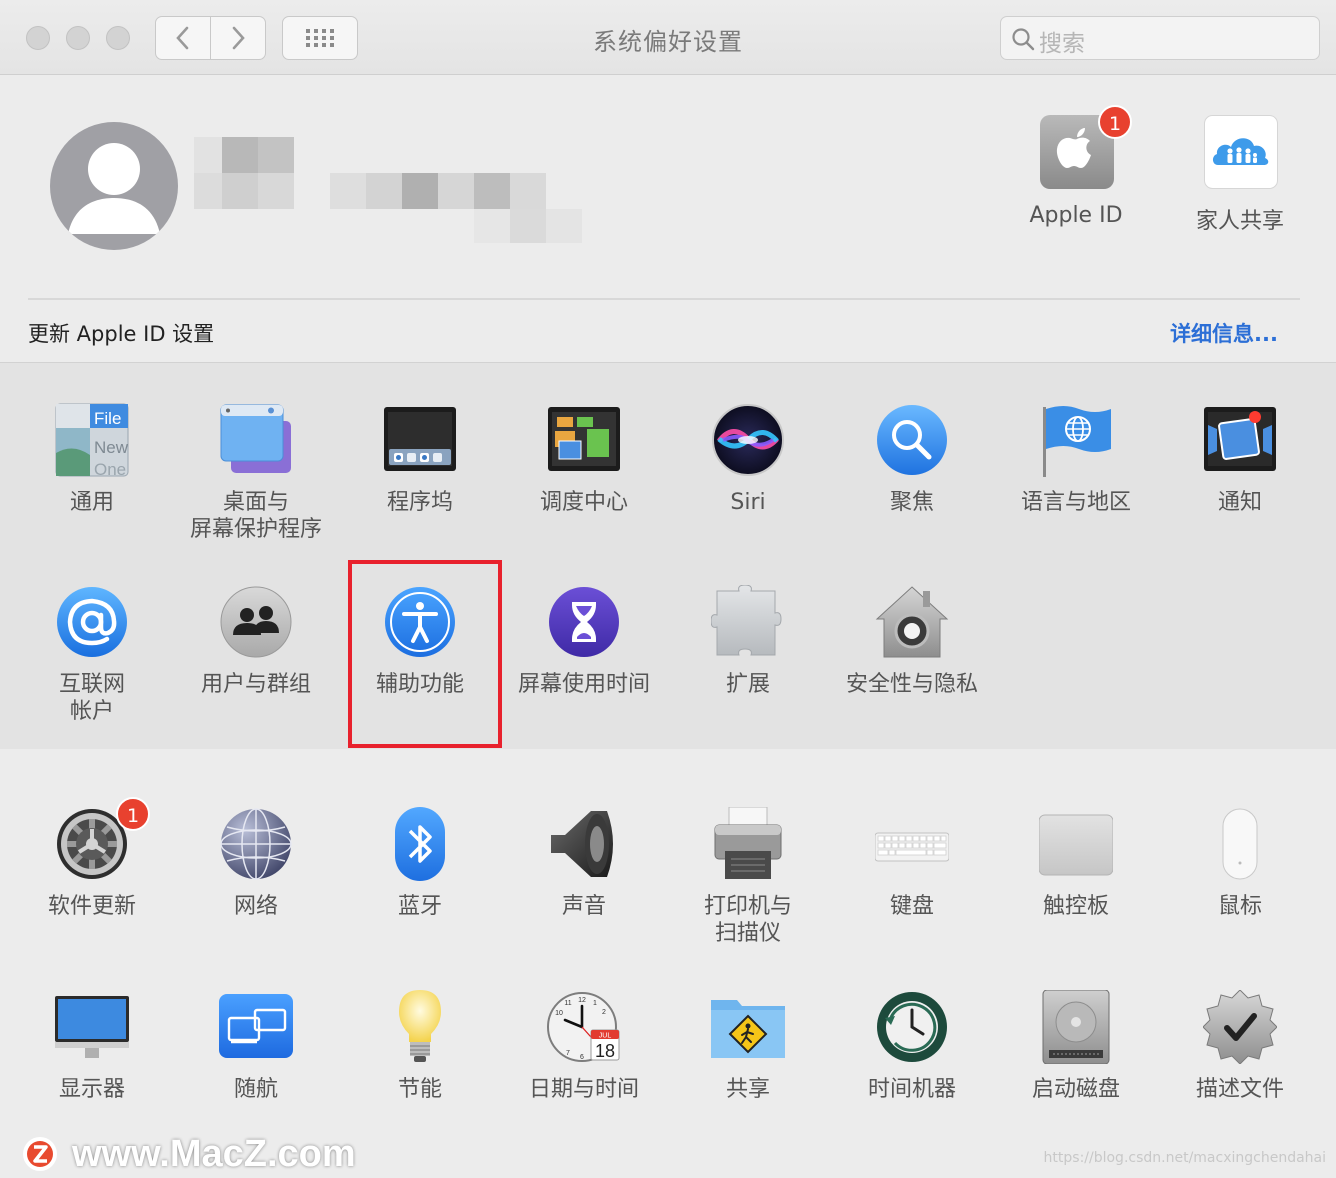  Describe the element at coordinates (911, 502) in the screenshot. I see `spotlight-label: 聚焦` at that location.